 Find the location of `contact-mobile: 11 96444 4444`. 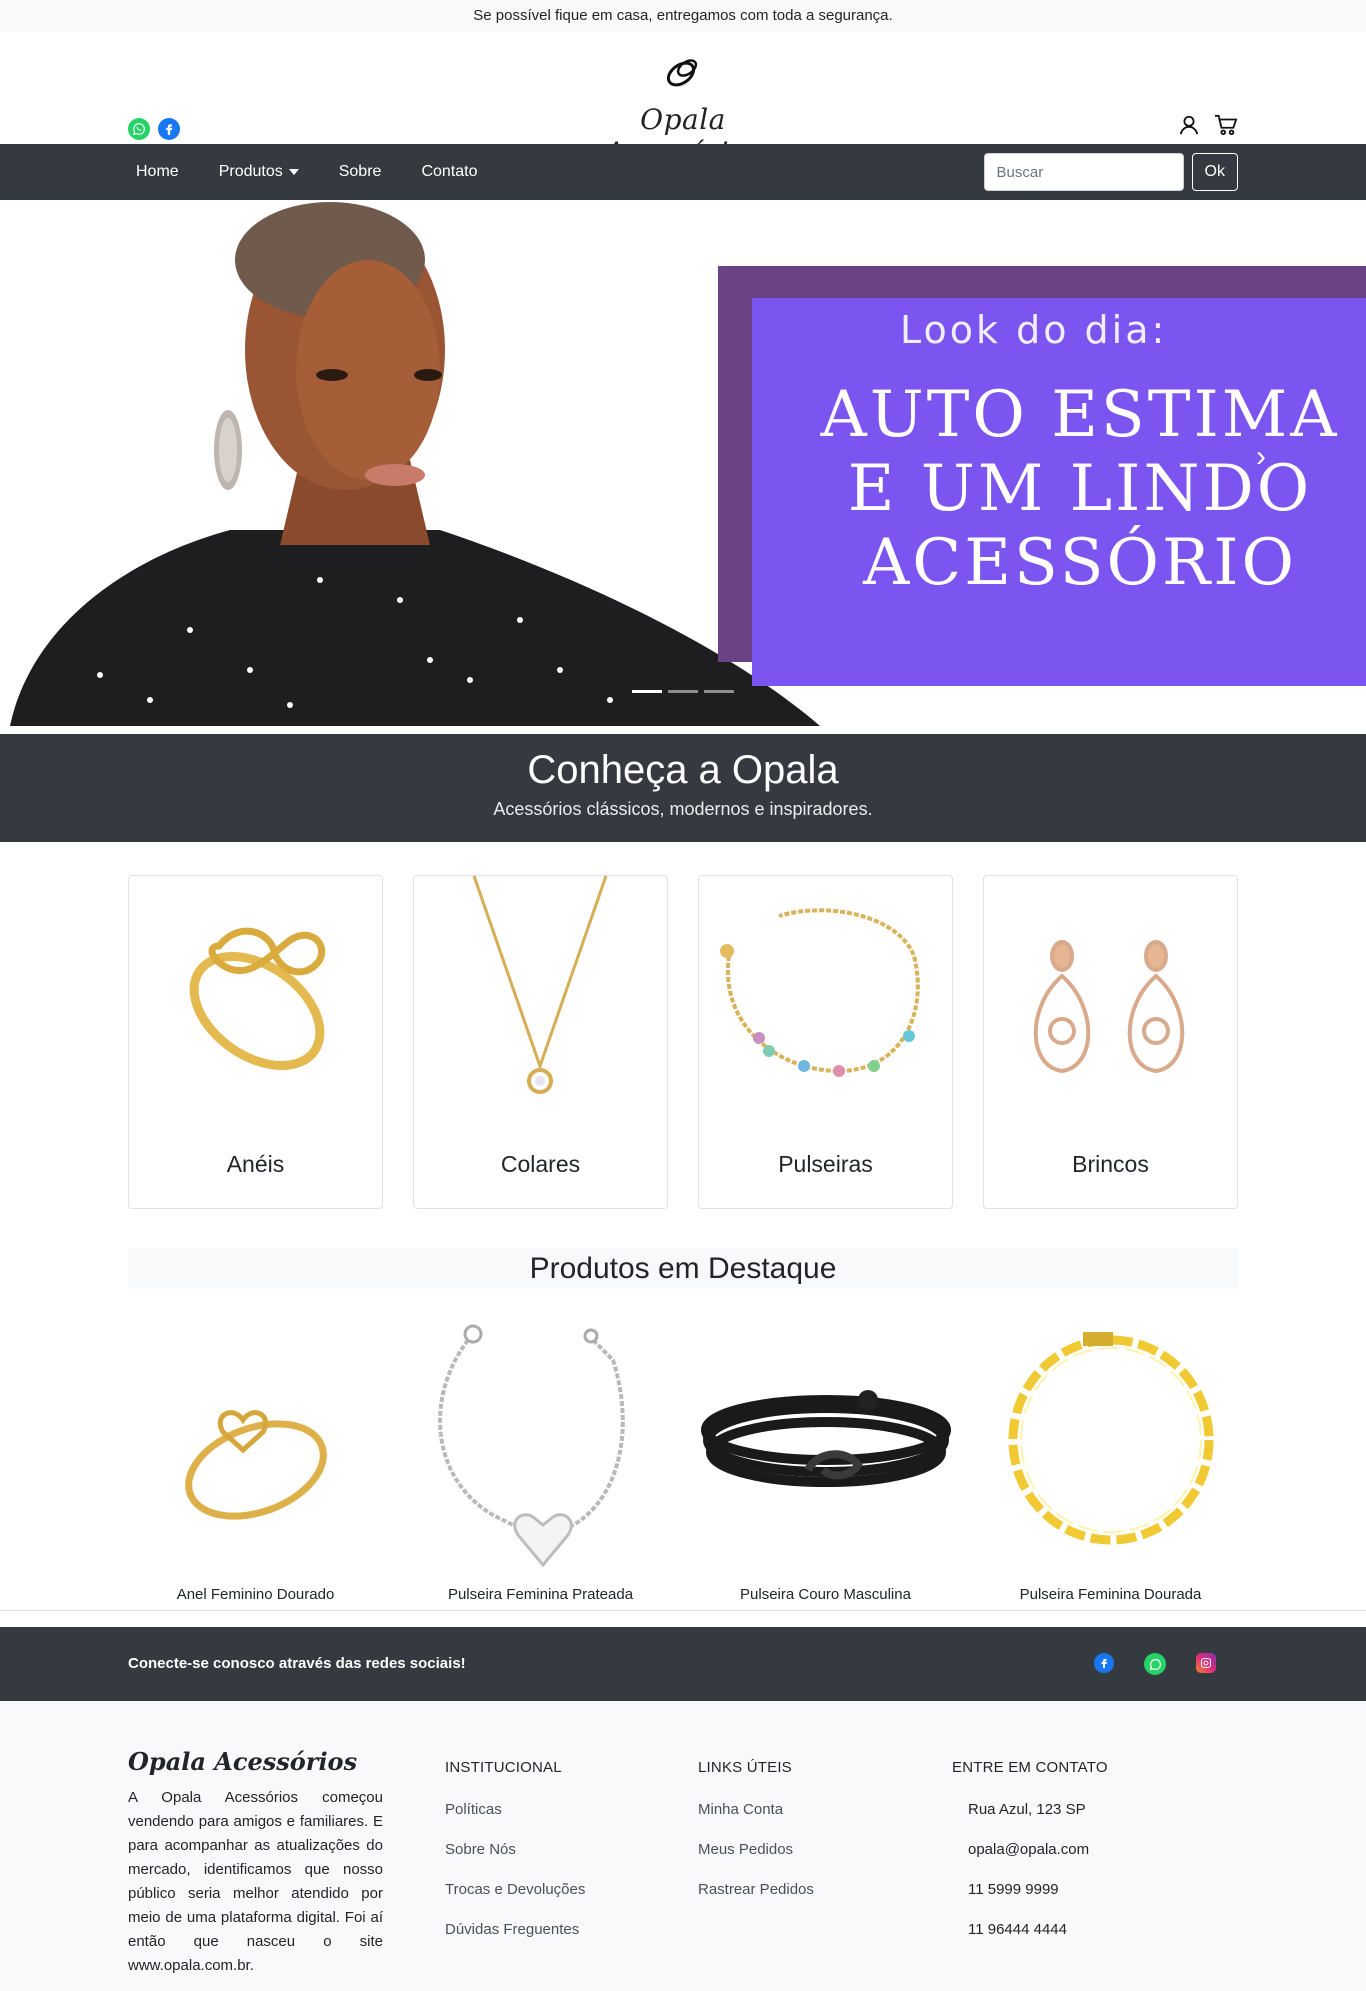

contact-mobile: 11 96444 4444 is located at coordinates (1030, 1930).